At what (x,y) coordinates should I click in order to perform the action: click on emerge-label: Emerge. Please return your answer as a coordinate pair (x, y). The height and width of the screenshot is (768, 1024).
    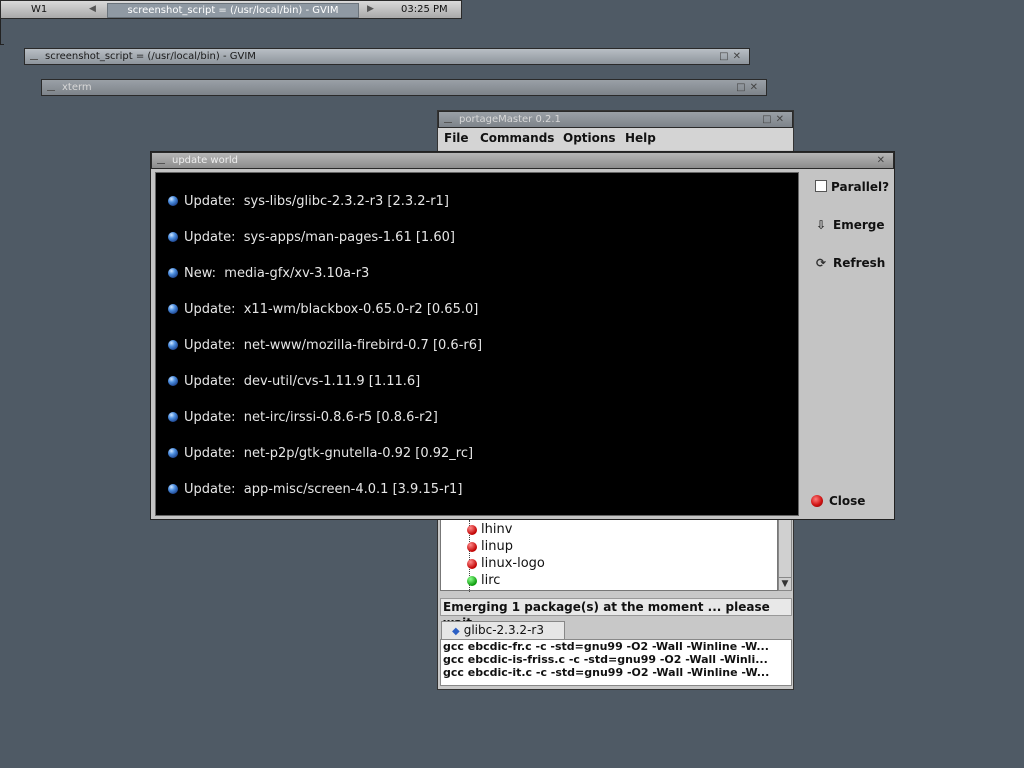
    Looking at the image, I should click on (859, 225).